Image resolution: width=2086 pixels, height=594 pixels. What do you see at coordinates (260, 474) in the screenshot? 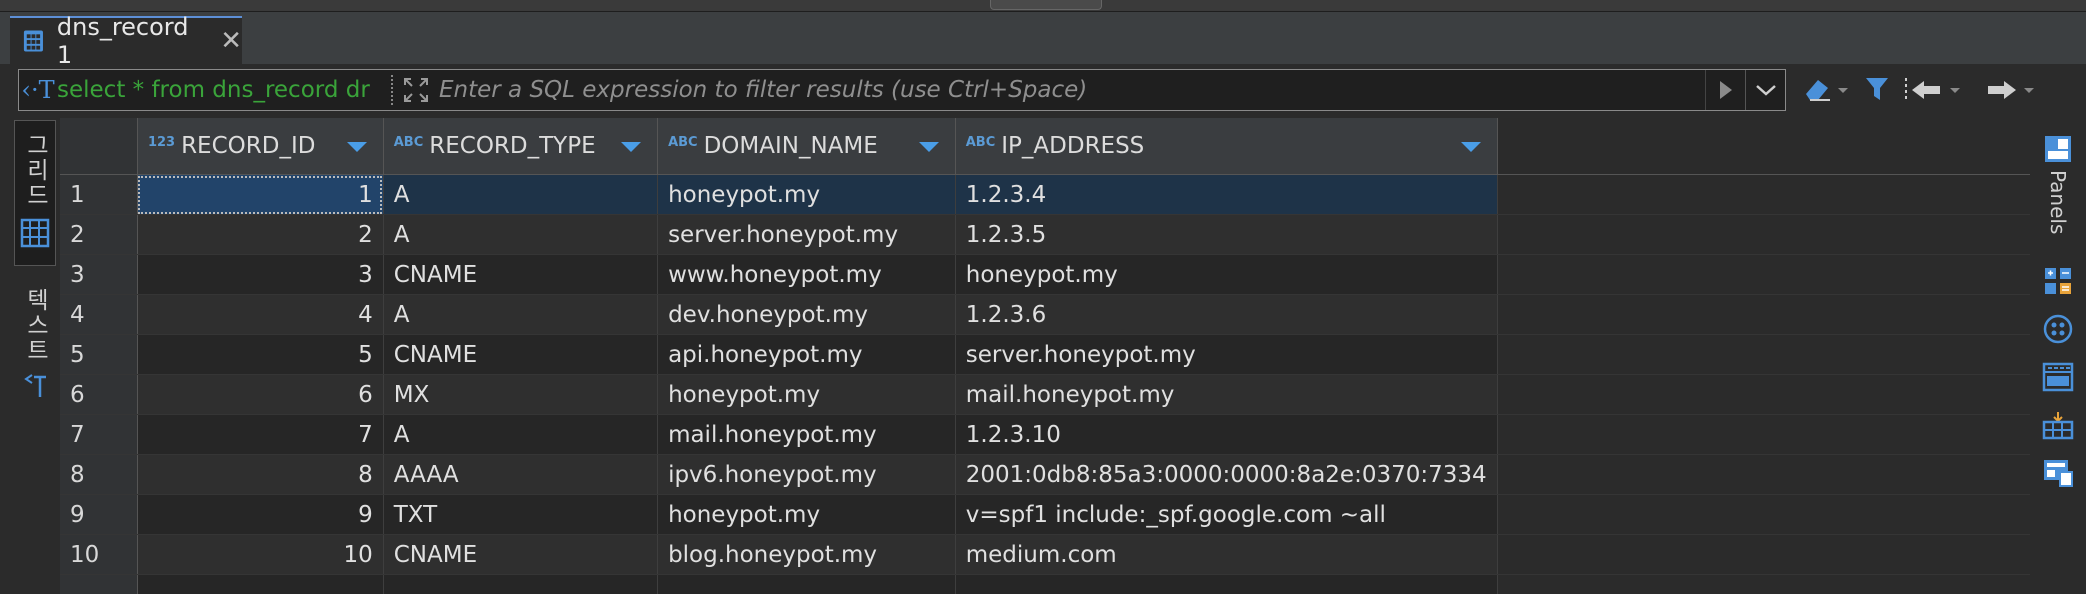
I see `cell-record-id: 8` at bounding box center [260, 474].